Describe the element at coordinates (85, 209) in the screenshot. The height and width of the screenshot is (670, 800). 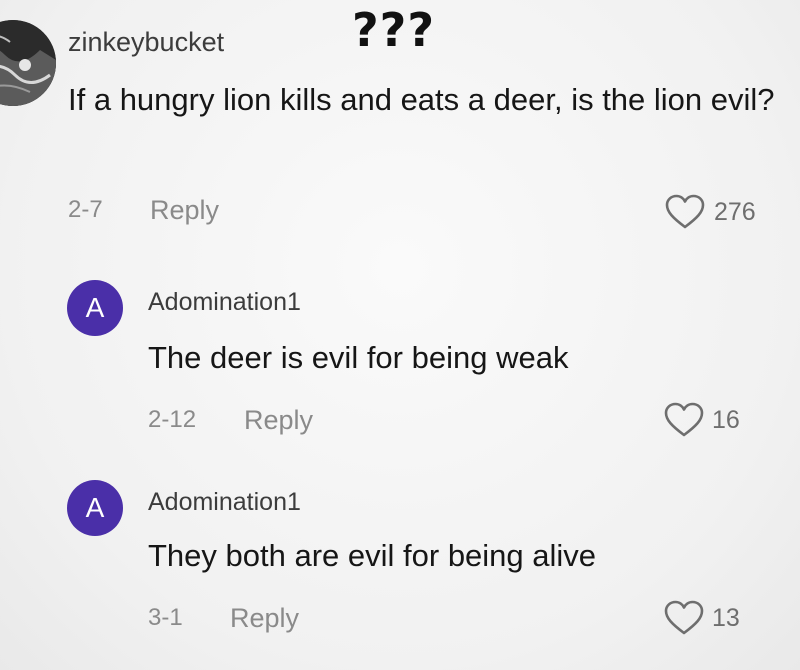
I see `comment-date: 2-7` at that location.